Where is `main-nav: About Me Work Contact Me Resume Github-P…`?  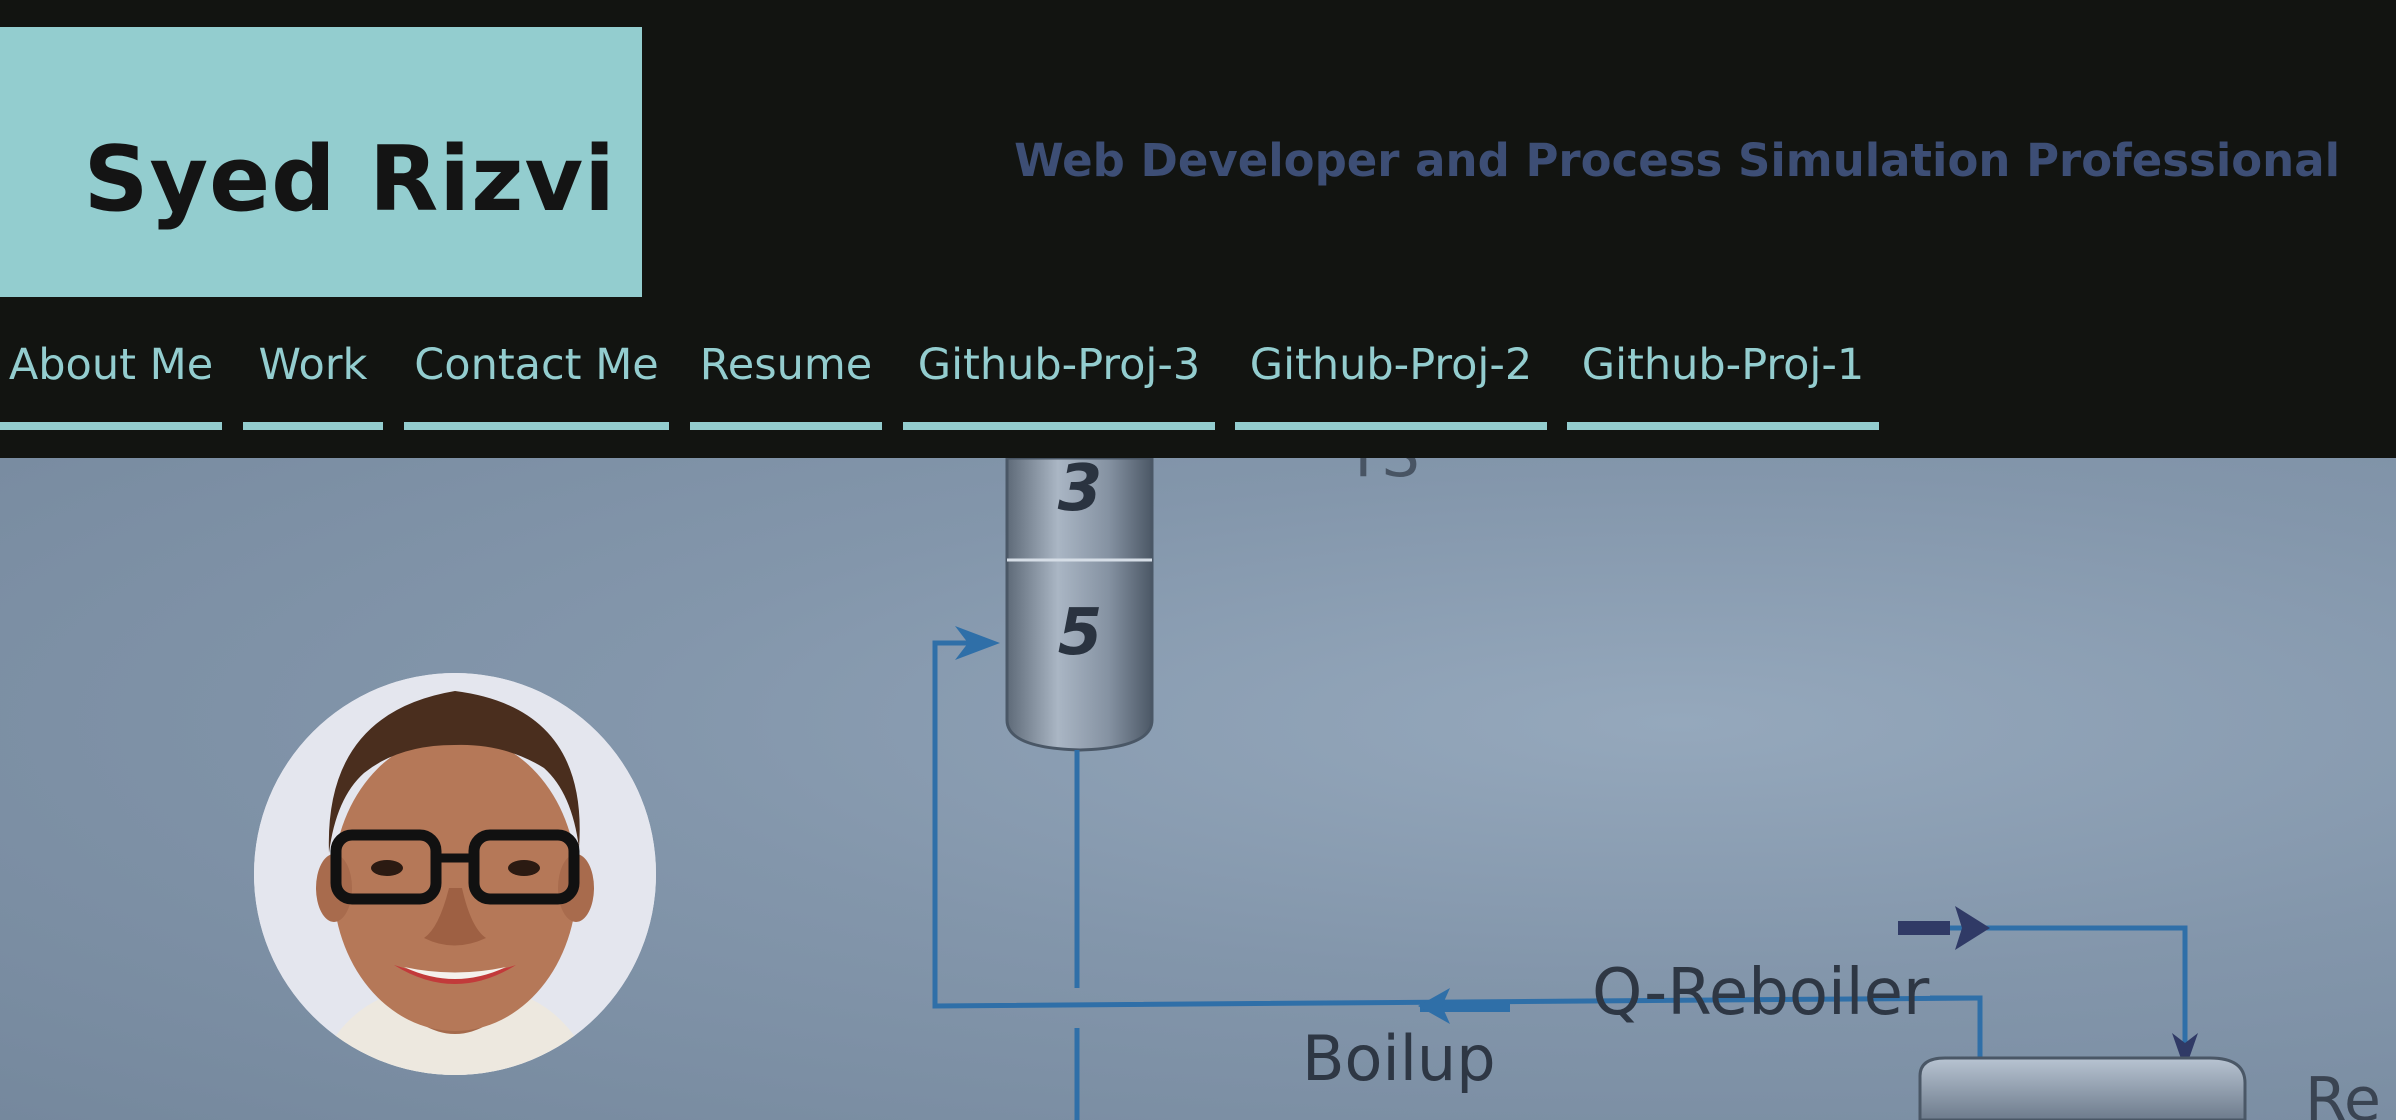
main-nav: About Me Work Contact Me Resume Github-P… is located at coordinates (950, 382).